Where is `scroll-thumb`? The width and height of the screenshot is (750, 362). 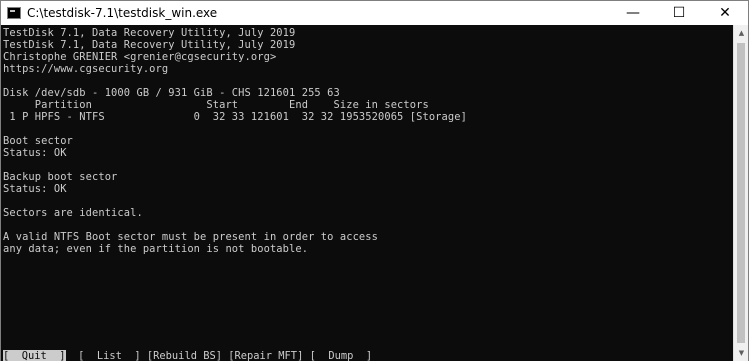 scroll-thumb is located at coordinates (741, 193).